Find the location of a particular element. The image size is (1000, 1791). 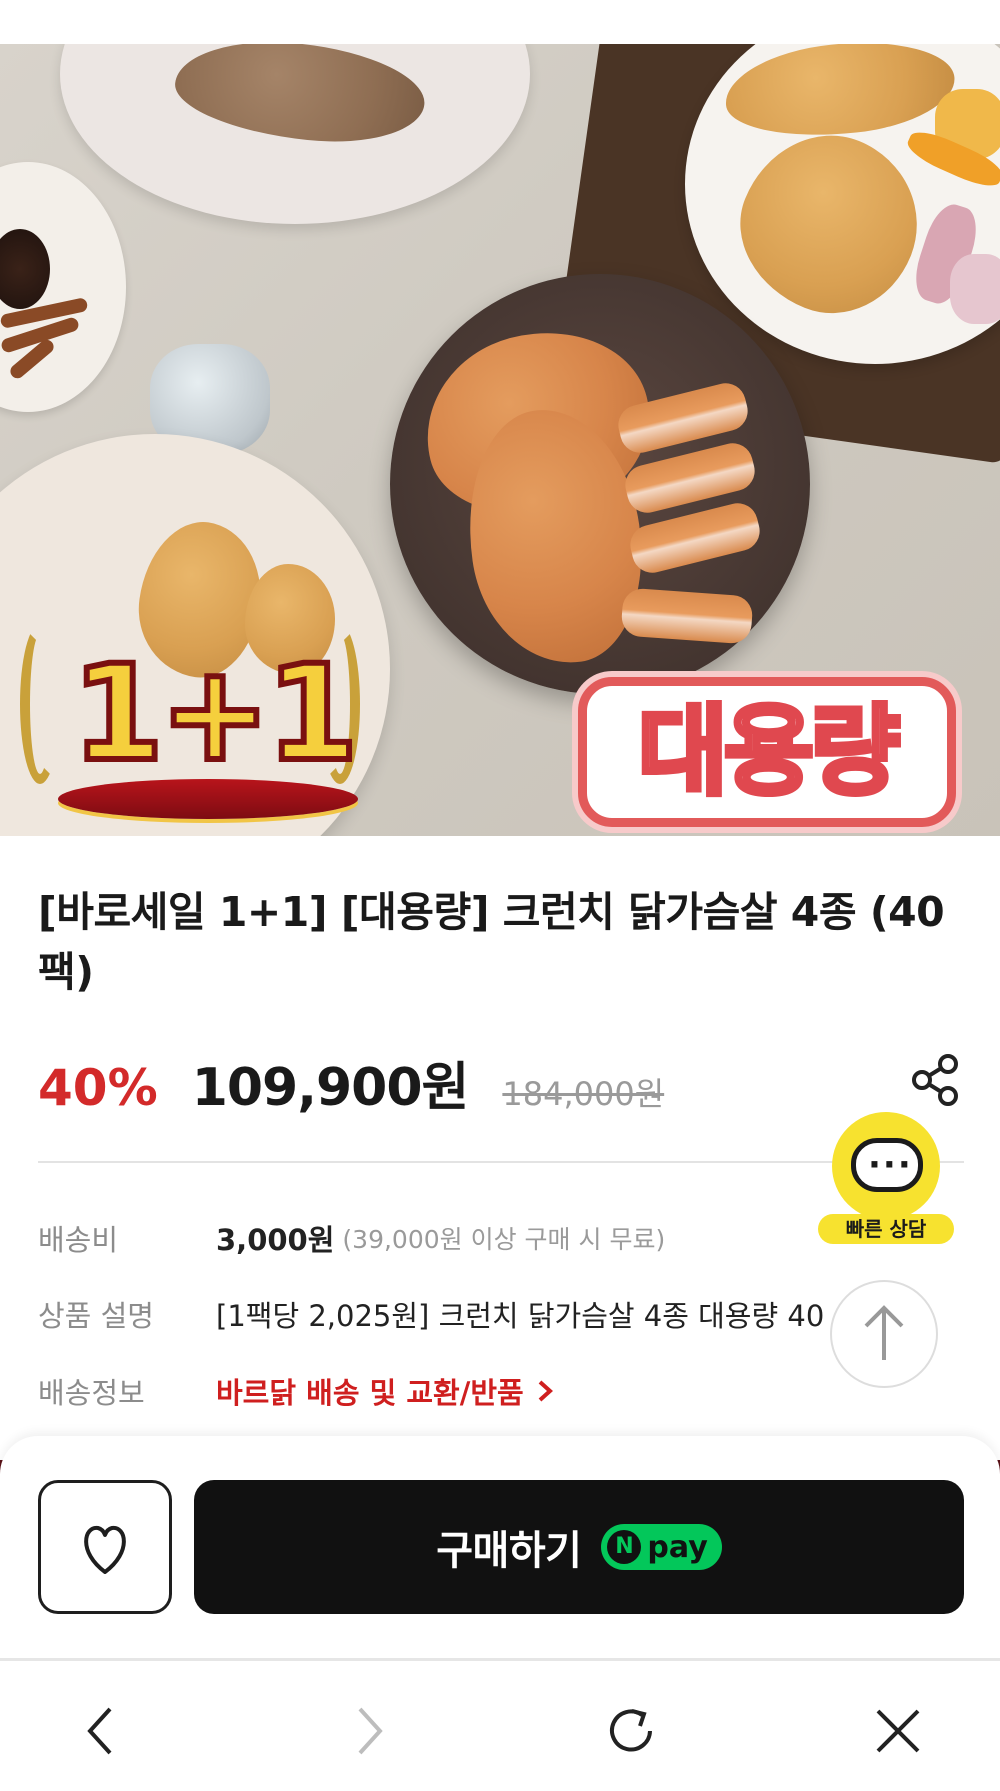

arrow-up-icon is located at coordinates (884, 1332).